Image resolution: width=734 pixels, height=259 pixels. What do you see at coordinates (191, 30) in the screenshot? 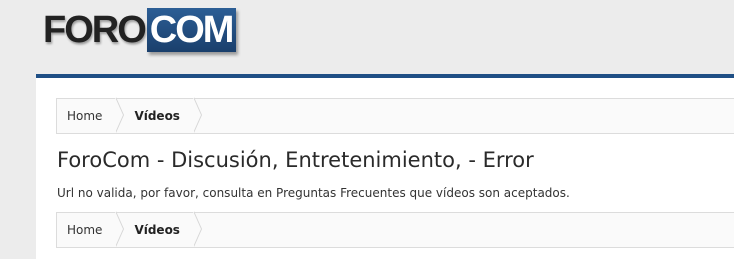
I see `logo-text-com: COM` at bounding box center [191, 30].